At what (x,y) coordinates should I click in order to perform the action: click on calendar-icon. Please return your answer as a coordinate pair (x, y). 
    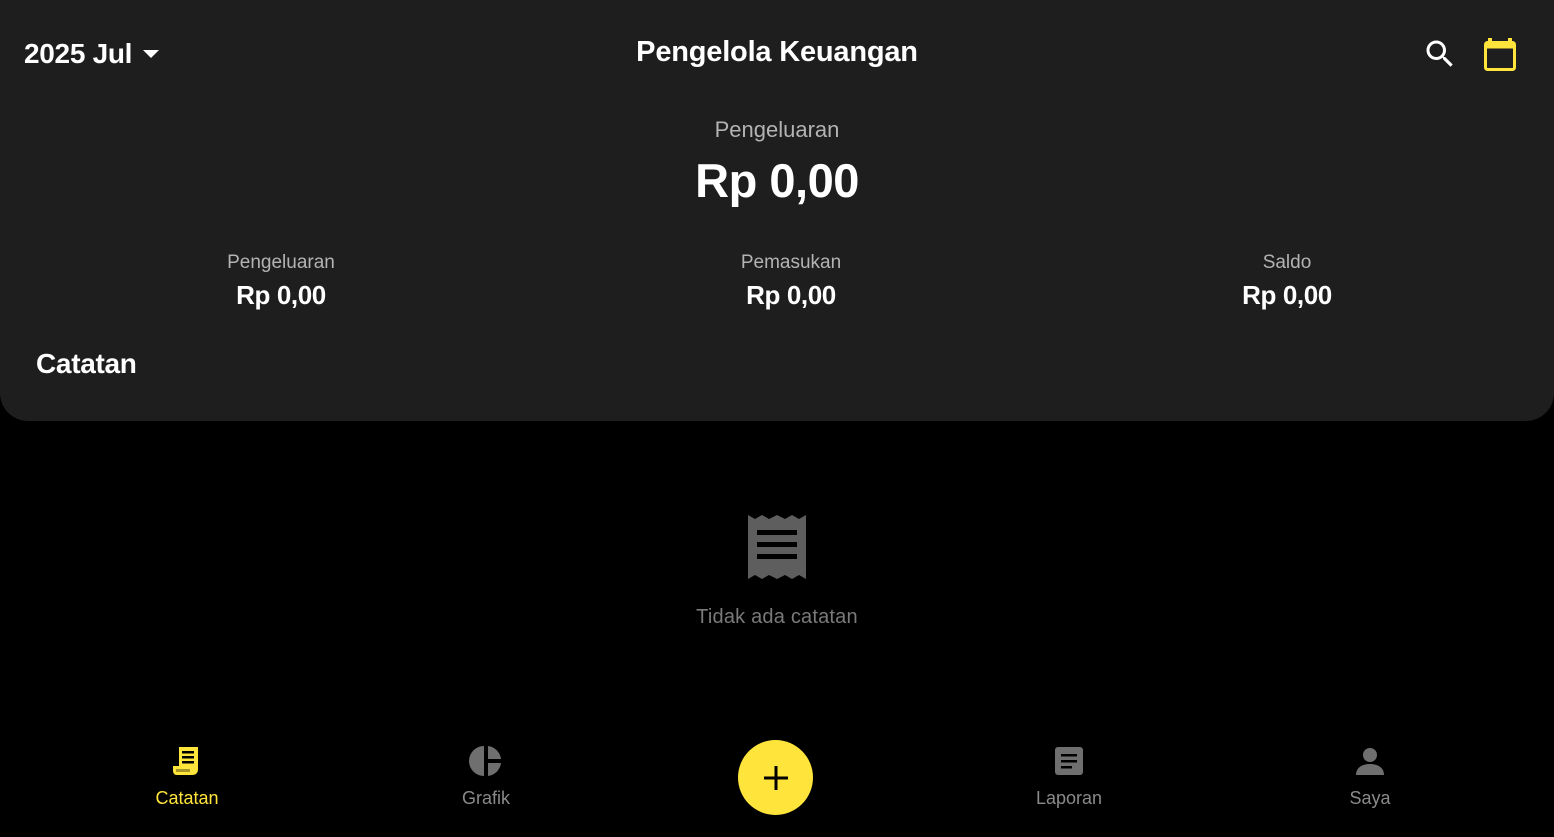
    Looking at the image, I should click on (1500, 54).